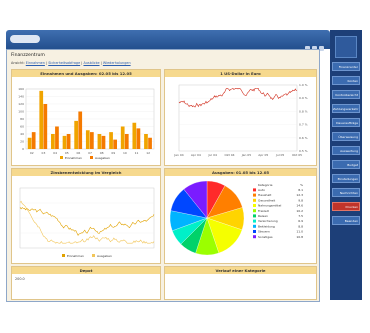 The width and height of the screenshot is (370, 333). Describe the element at coordinates (55, 153) in the screenshot. I see `x-tick-label: 04` at that location.